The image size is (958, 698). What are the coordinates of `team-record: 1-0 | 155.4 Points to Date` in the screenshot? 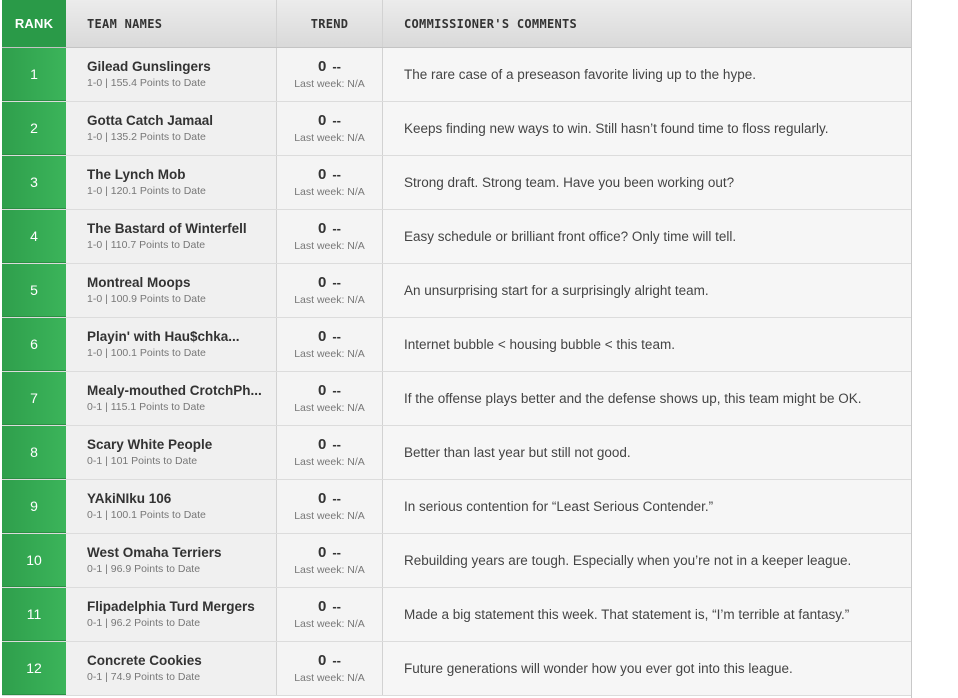 It's located at (146, 83).